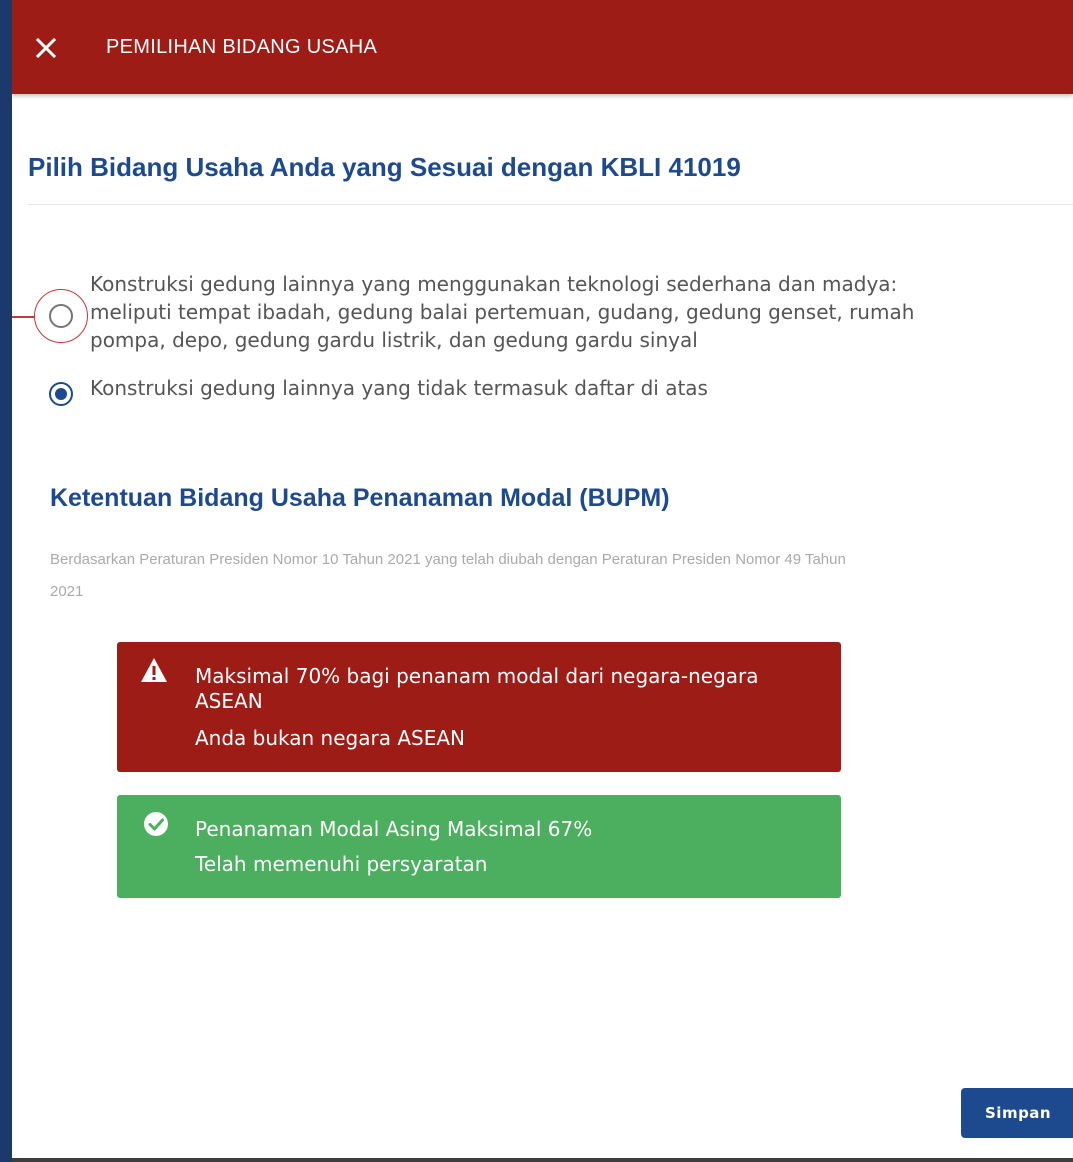 The width and height of the screenshot is (1073, 1162). What do you see at coordinates (156, 824) in the screenshot?
I see `check-circle-icon` at bounding box center [156, 824].